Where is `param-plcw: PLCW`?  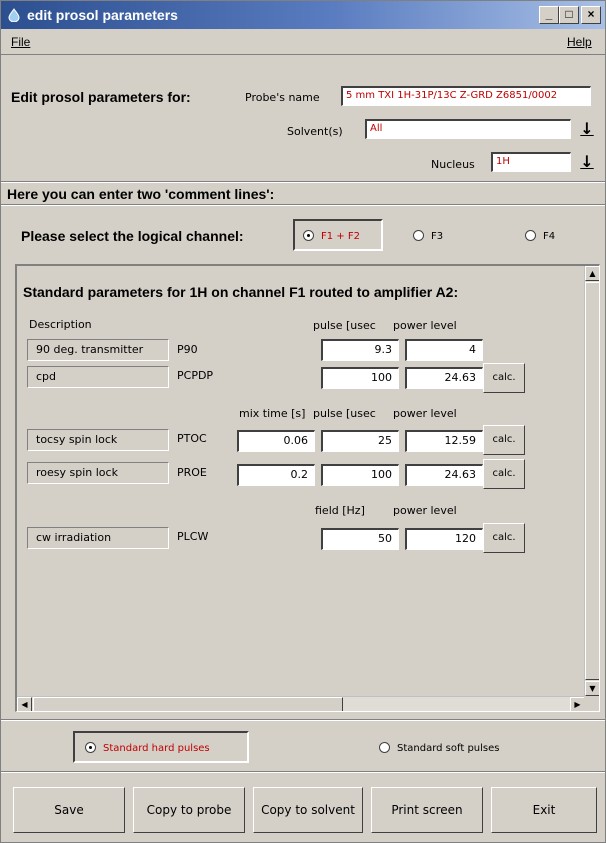 param-plcw: PLCW is located at coordinates (193, 536).